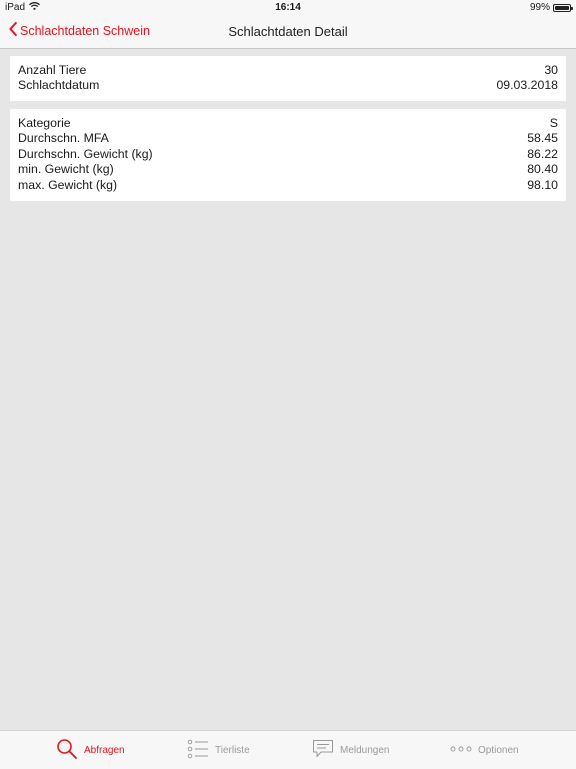 This screenshot has width=576, height=769. I want to click on row-label: Durchschn. Gewicht (kg), so click(85, 153).